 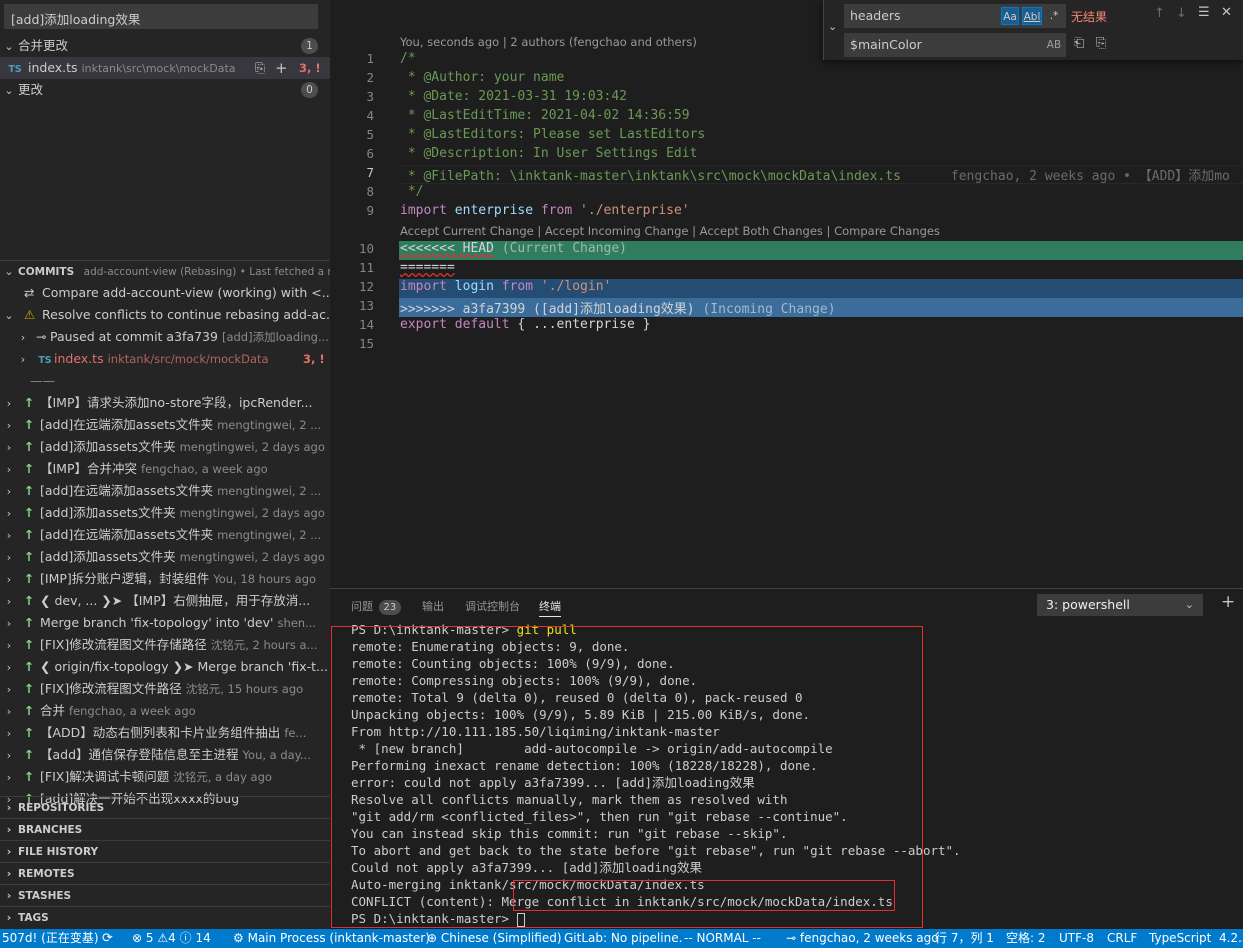 What do you see at coordinates (722, 938) in the screenshot?
I see `vim-mode: -- NORMAL --` at bounding box center [722, 938].